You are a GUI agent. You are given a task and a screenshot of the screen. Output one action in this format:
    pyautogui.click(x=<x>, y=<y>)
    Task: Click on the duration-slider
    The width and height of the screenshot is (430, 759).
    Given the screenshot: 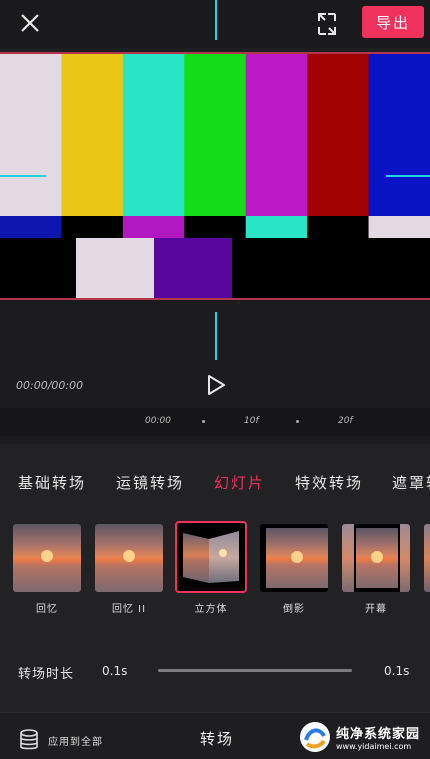 What is the action you would take?
    pyautogui.click(x=255, y=670)
    